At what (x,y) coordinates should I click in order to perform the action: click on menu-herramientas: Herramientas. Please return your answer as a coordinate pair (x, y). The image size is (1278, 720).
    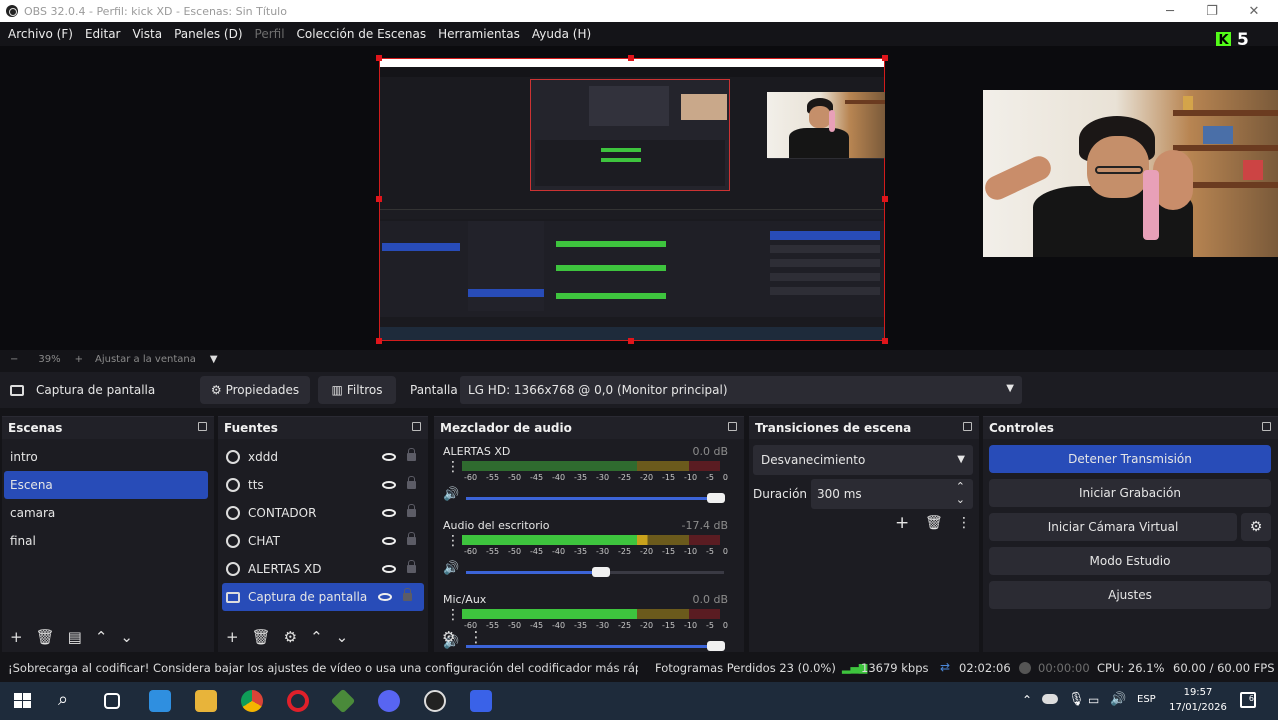
    Looking at the image, I should click on (479, 34).